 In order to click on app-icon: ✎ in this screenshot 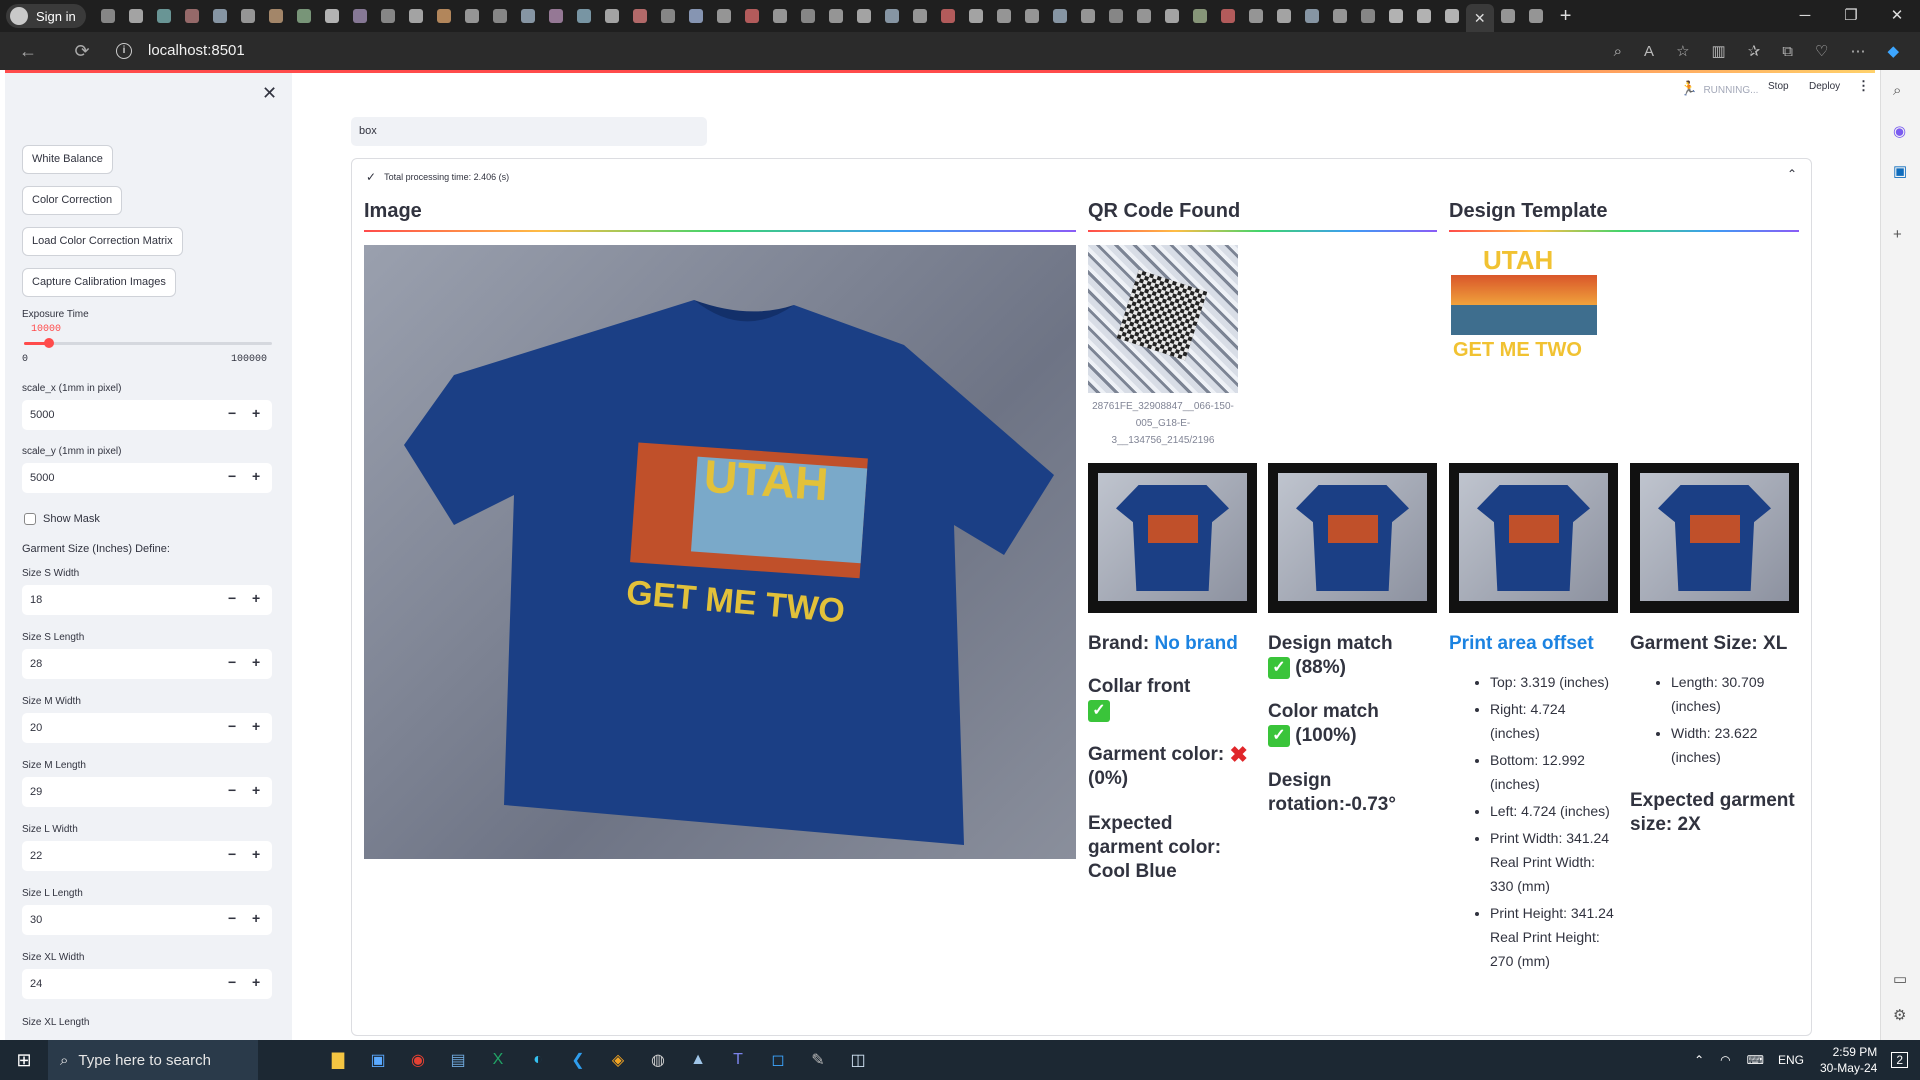, I will do `click(818, 1060)`.